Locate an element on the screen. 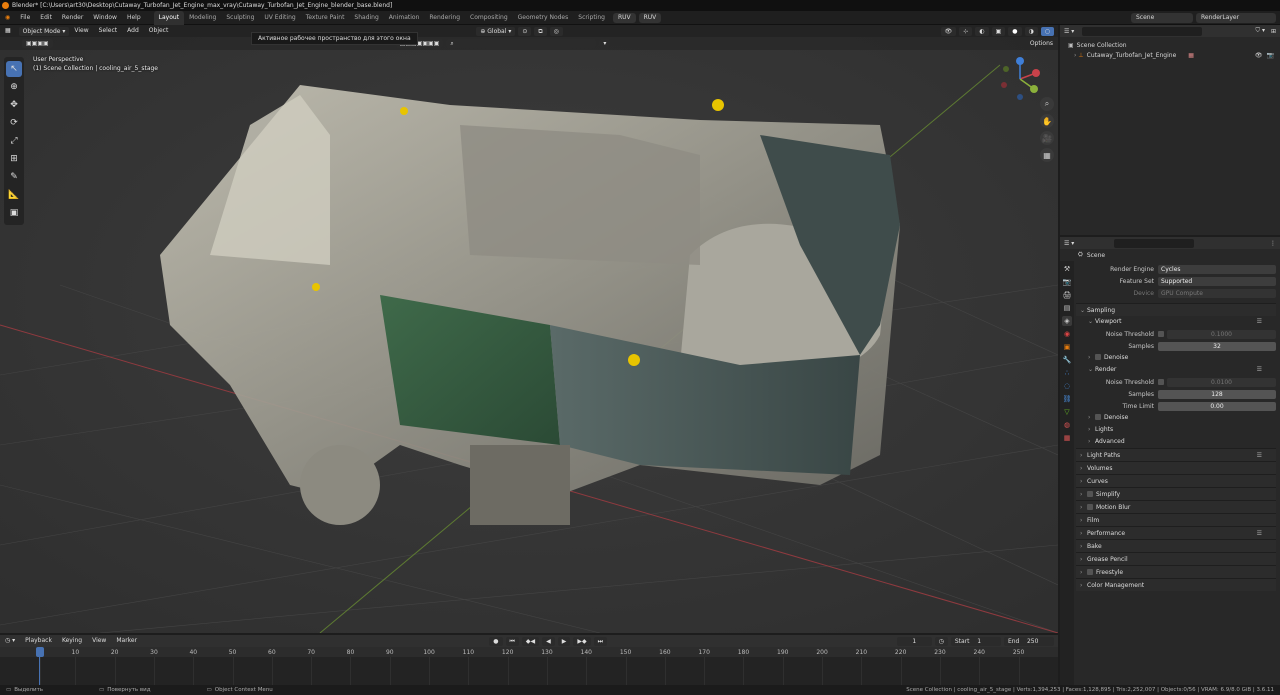 This screenshot has height=695, width=1280. menu-keying: Keying is located at coordinates (72, 641).